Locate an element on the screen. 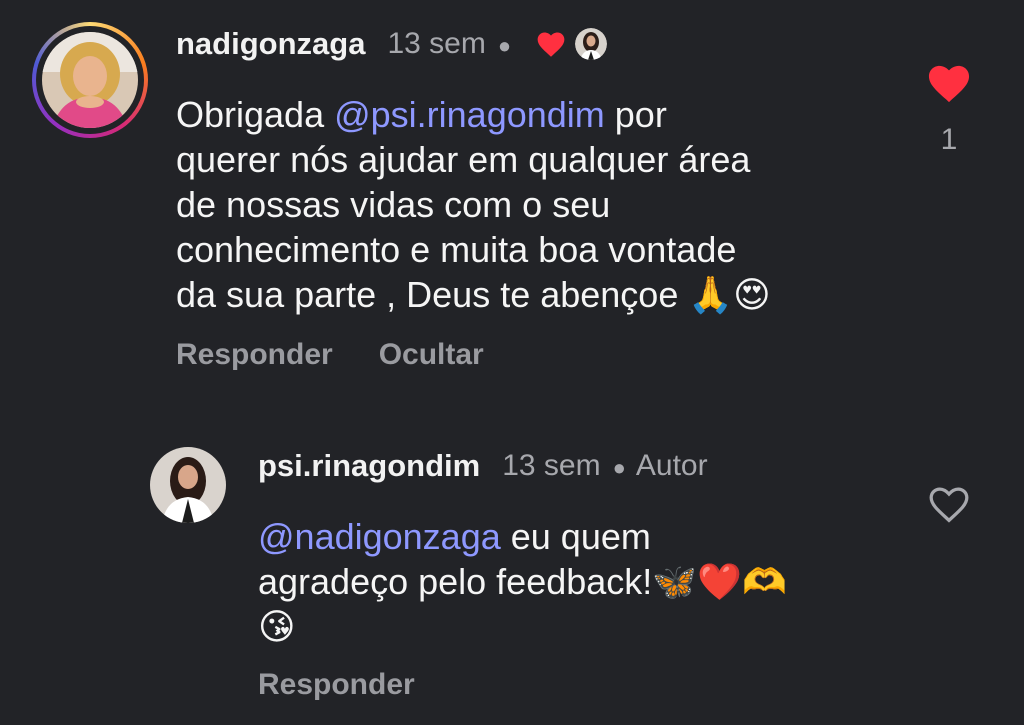 This screenshot has height=725, width=1024. comment-line: @nadigonzaga eu quem is located at coordinates (454, 536).